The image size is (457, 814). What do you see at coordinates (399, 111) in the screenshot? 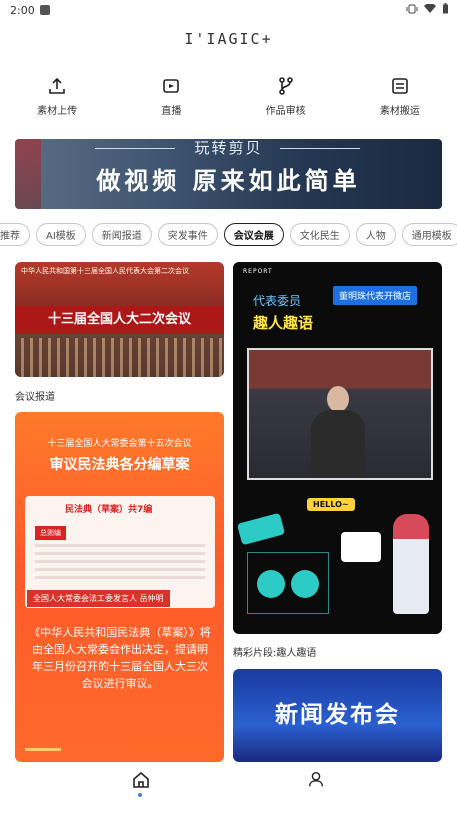
I see `transfer-label: 素材搬运` at bounding box center [399, 111].